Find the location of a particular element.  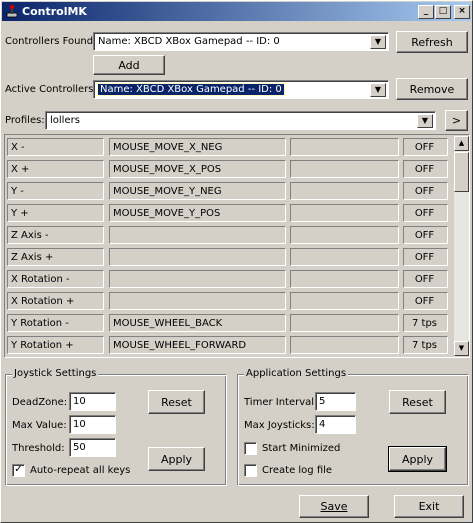

profiles-select: lollers ▼ is located at coordinates (240, 120).